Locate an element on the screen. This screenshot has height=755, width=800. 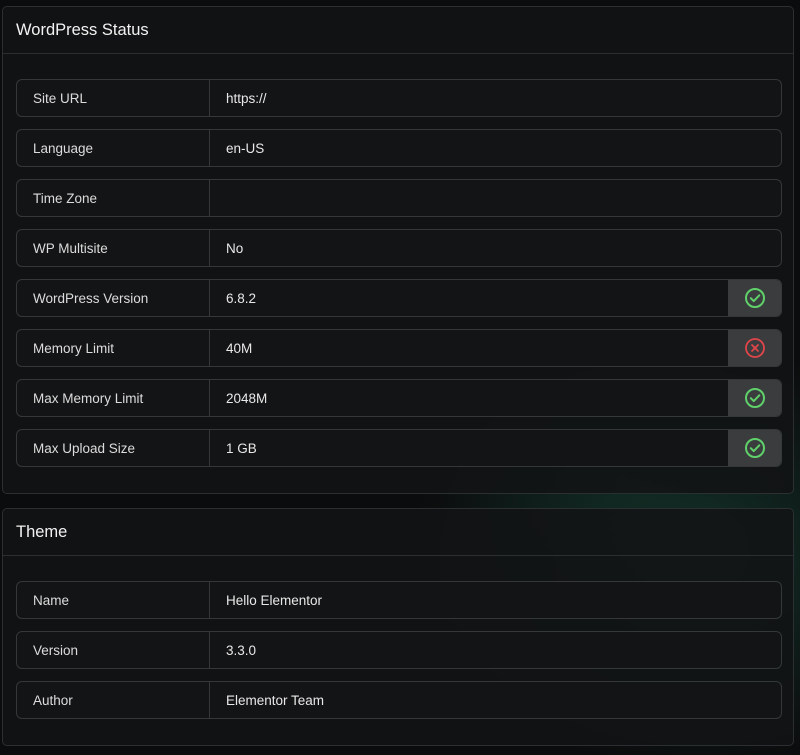
row-value: en-US is located at coordinates (245, 148).